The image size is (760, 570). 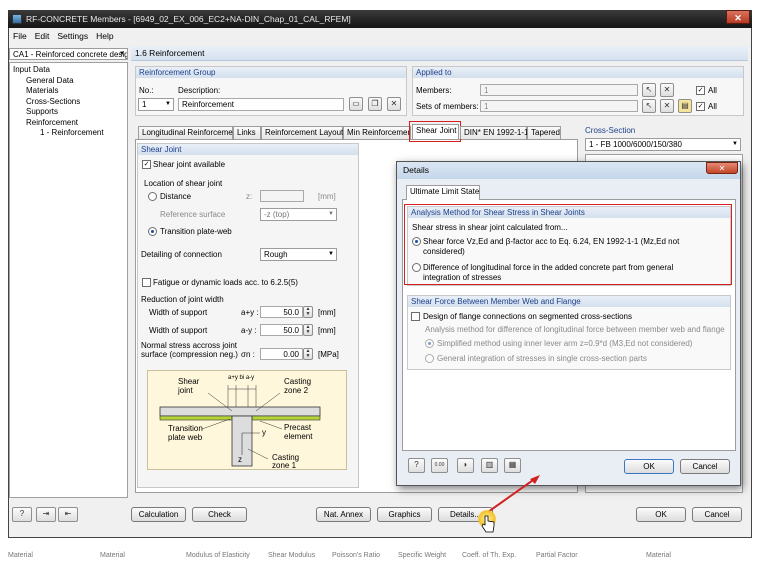 I want to click on details-dialog-title: Details, so click(x=568, y=170).